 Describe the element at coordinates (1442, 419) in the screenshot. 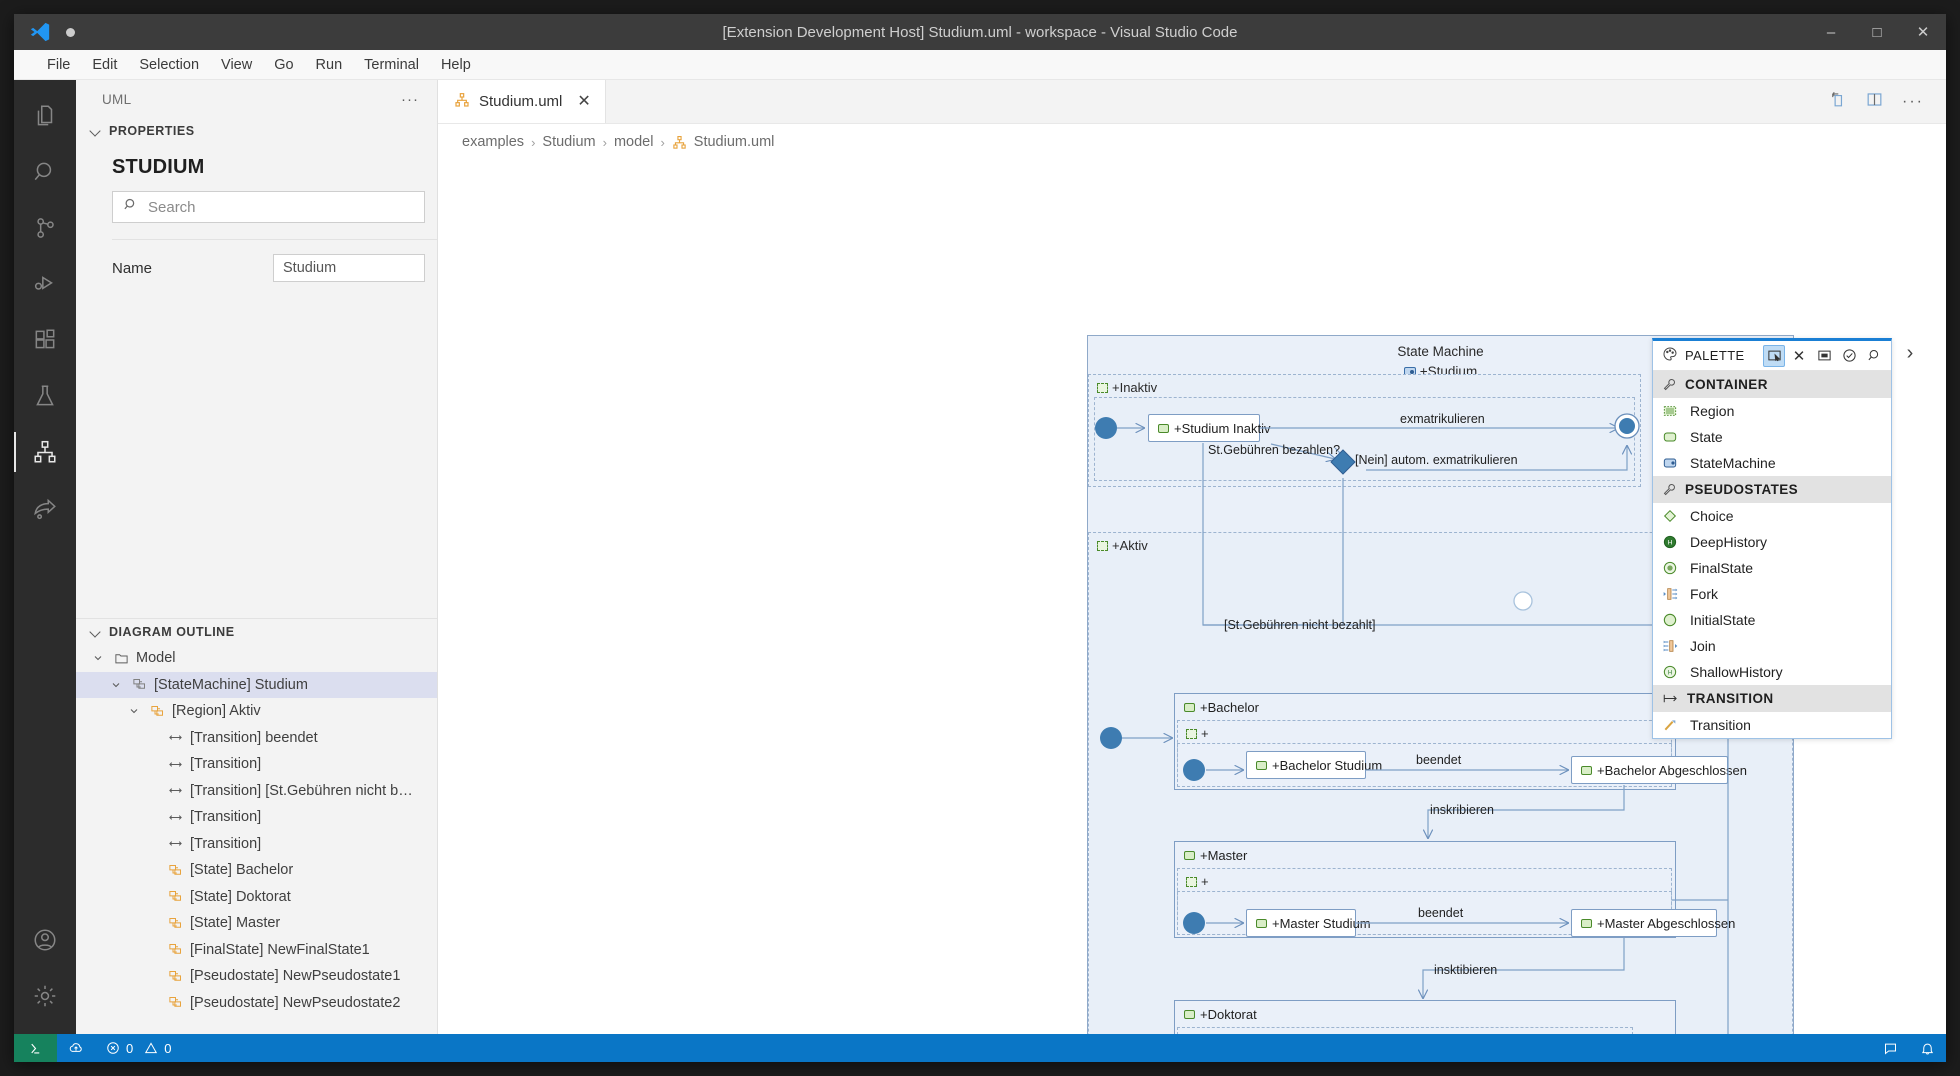

I see `edge-label-exmatrikulieren: exmatrikulieren` at that location.